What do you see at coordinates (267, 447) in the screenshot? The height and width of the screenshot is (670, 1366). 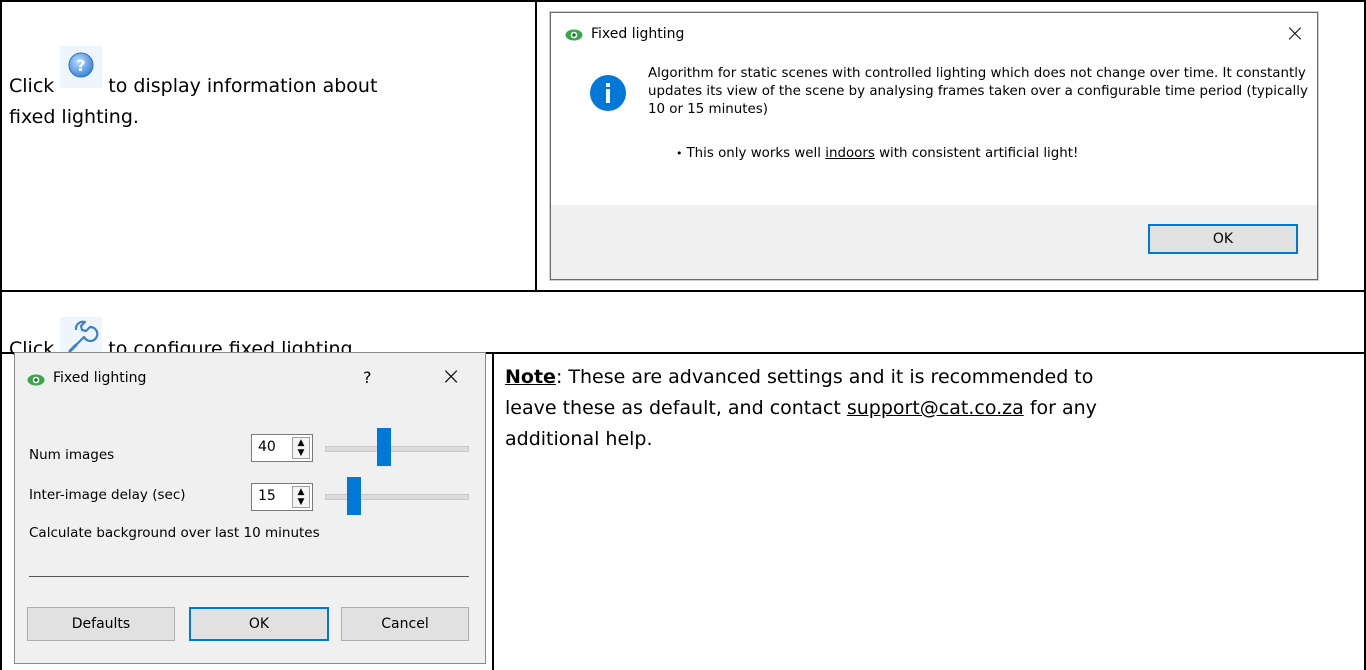 I see `num-images-value: 40` at bounding box center [267, 447].